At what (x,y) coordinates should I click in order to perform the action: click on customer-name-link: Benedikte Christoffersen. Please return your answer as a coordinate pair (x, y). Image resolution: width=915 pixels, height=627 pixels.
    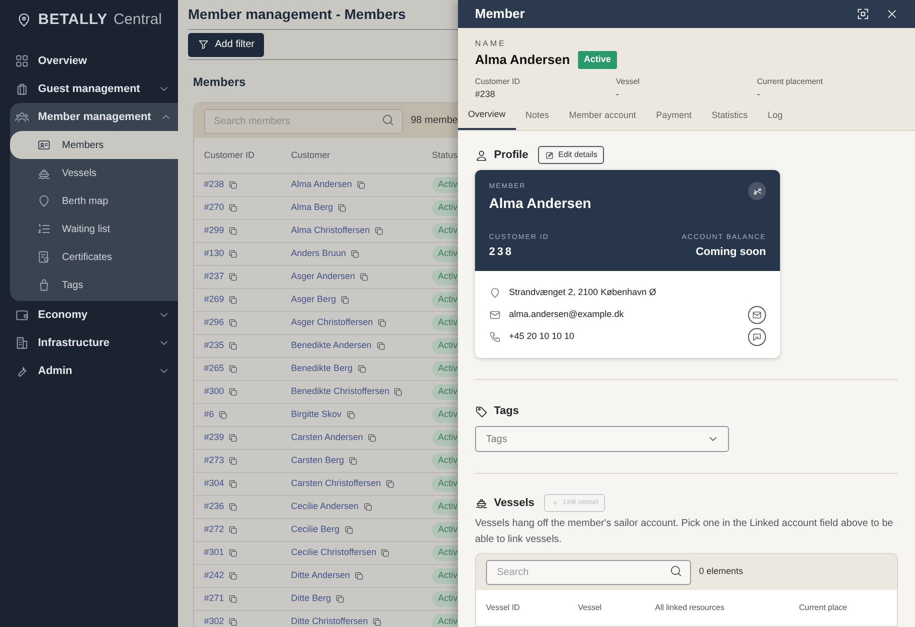
    Looking at the image, I should click on (340, 392).